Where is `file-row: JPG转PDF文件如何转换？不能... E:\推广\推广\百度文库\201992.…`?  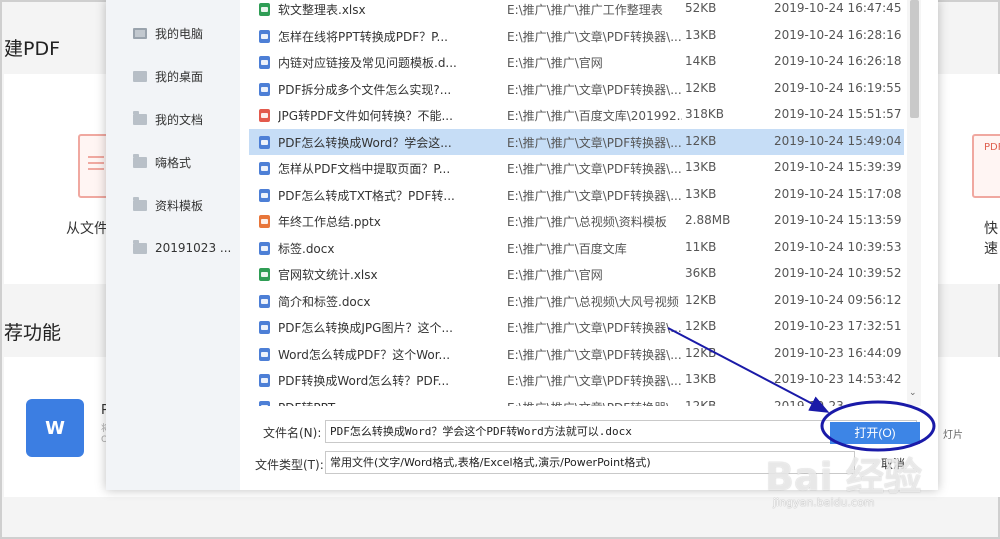
file-row: JPG转PDF文件如何转换？不能... E:\推广\推广\百度文库\201992.… is located at coordinates (576, 115).